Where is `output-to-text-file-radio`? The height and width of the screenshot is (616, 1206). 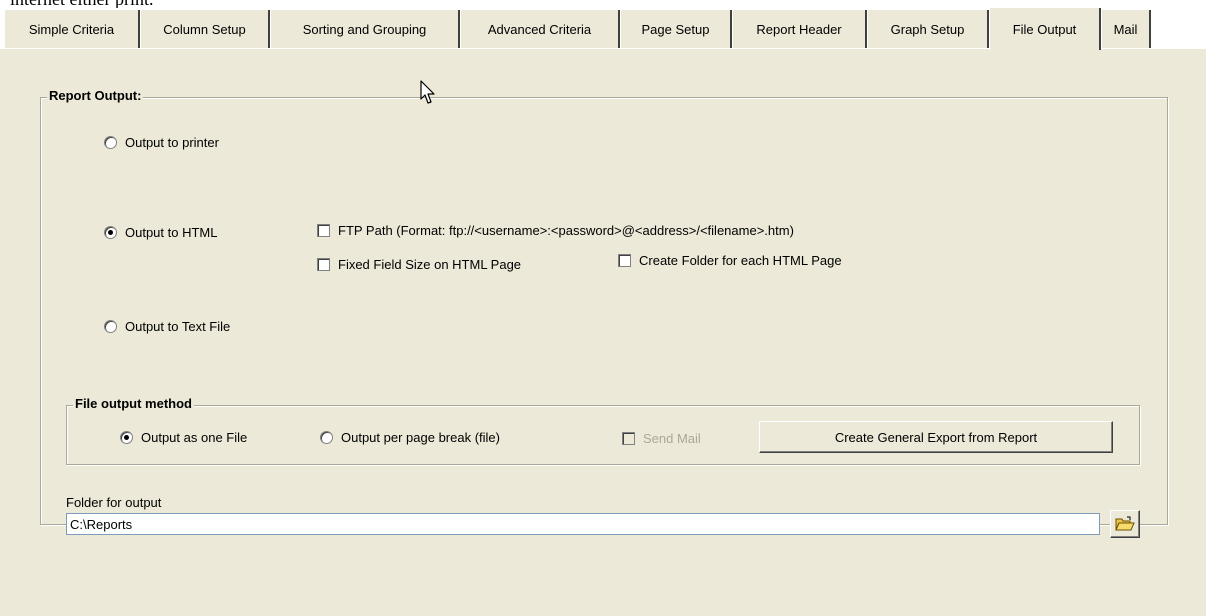 output-to-text-file-radio is located at coordinates (110, 326).